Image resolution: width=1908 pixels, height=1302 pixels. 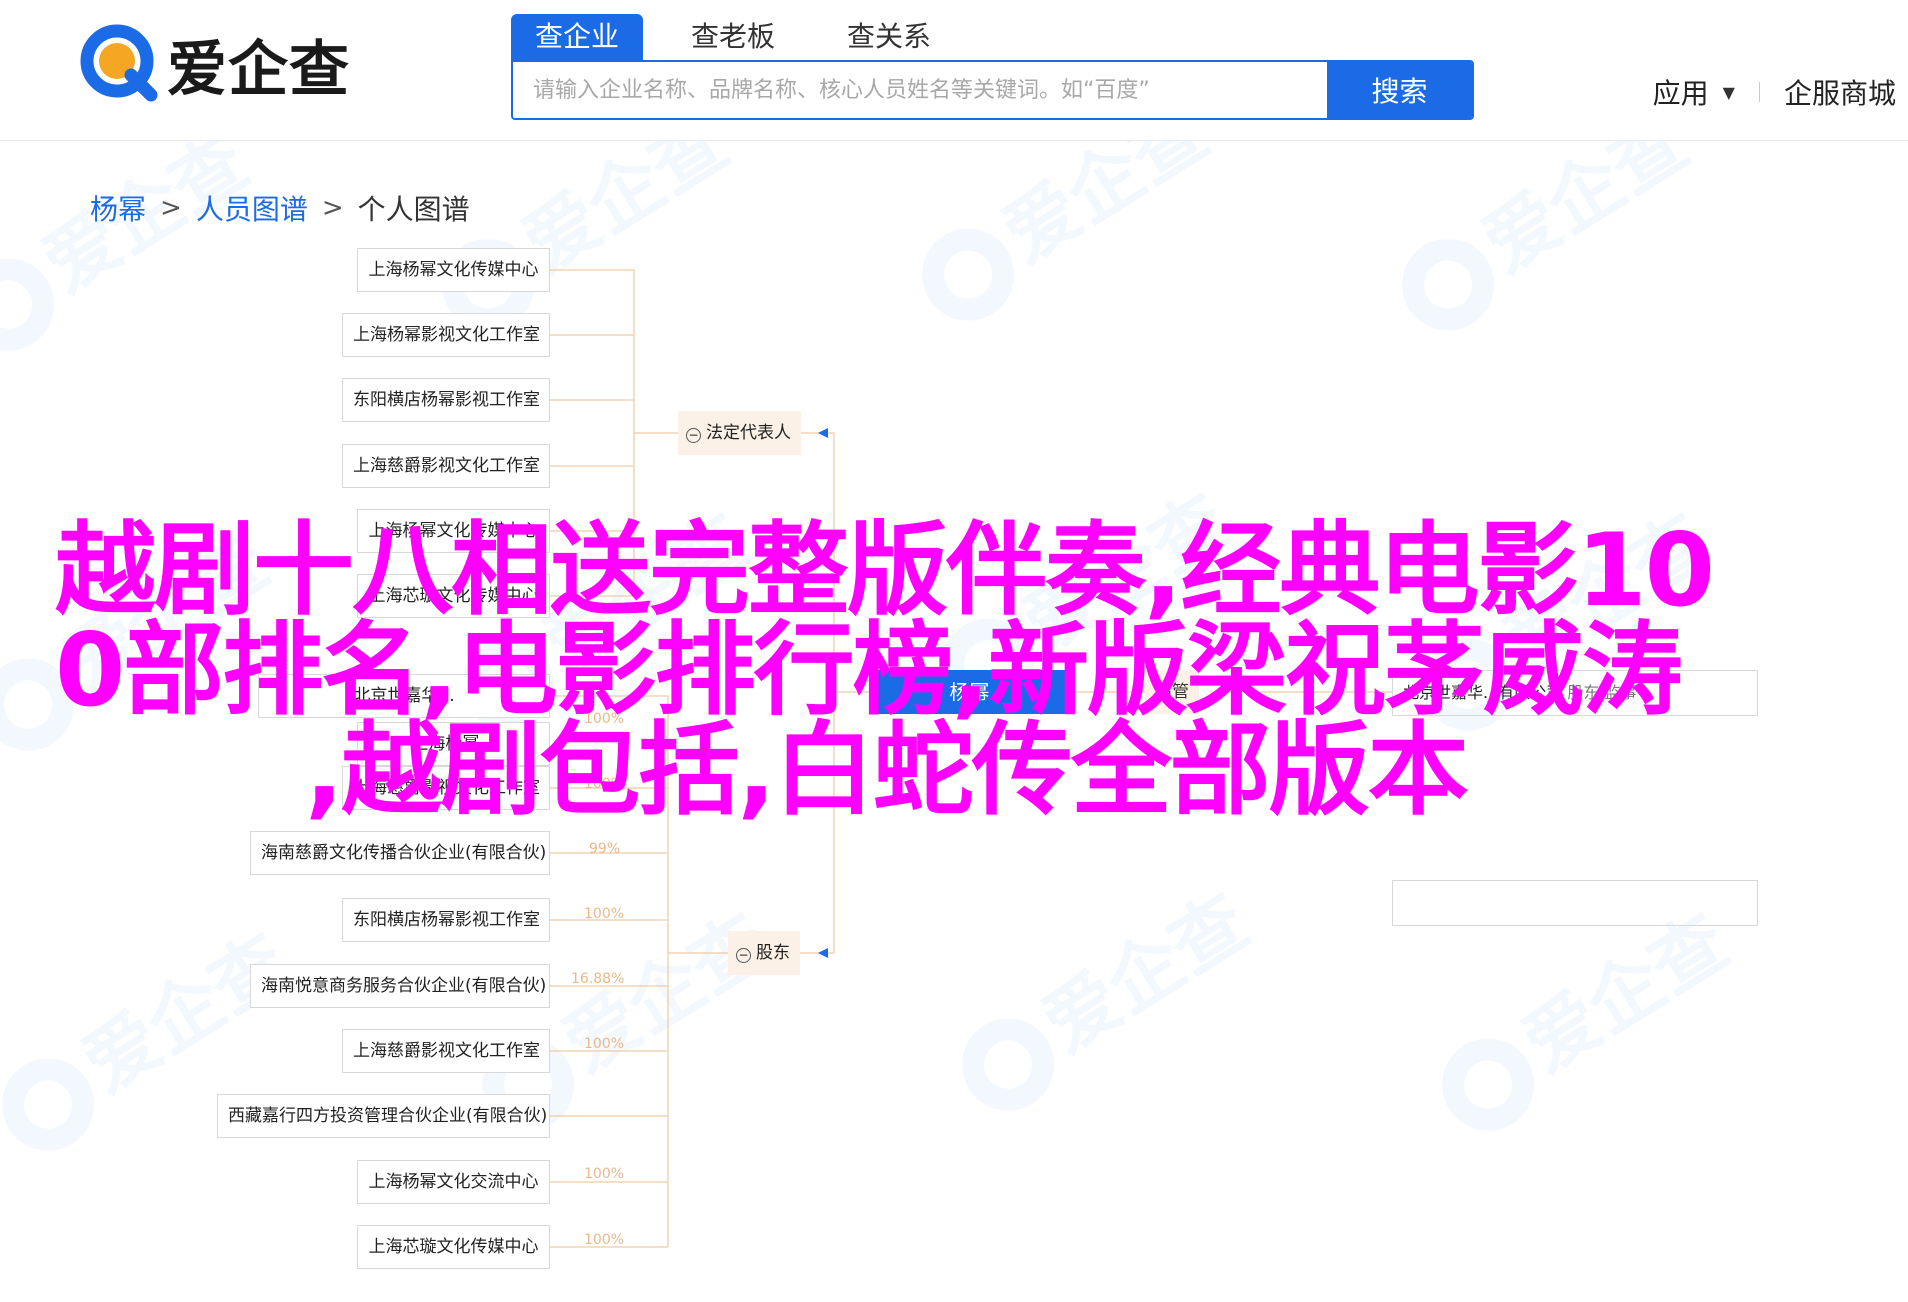 I want to click on overlay-line-2: 0部排名,电影排行榜,新版梁祝茅威涛, so click(x=869, y=670).